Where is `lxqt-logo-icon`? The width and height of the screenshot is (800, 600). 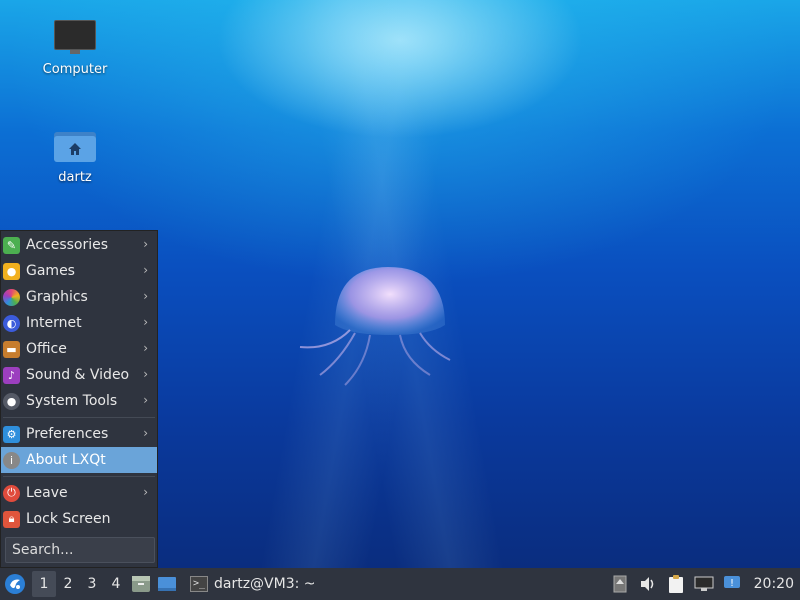
lxqt-logo-icon is located at coordinates (15, 584).